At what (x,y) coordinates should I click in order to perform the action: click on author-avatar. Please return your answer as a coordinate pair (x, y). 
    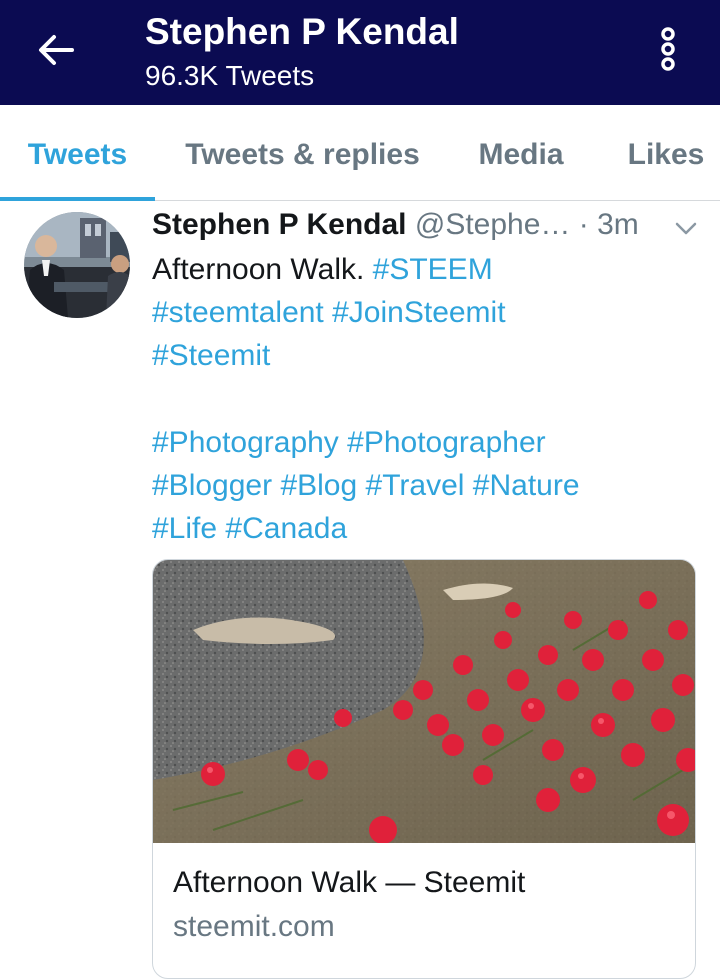
    Looking at the image, I should click on (77, 265).